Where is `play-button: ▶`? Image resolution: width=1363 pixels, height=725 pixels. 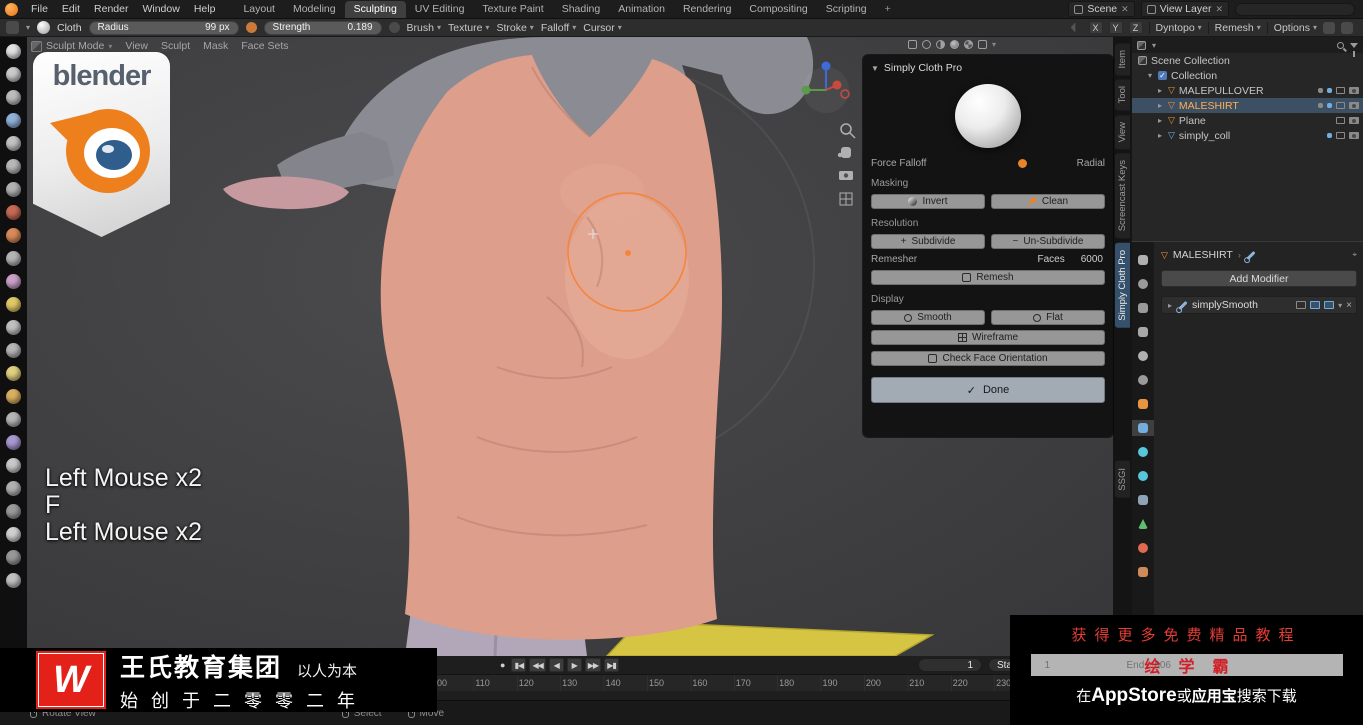 play-button: ▶ is located at coordinates (574, 665).